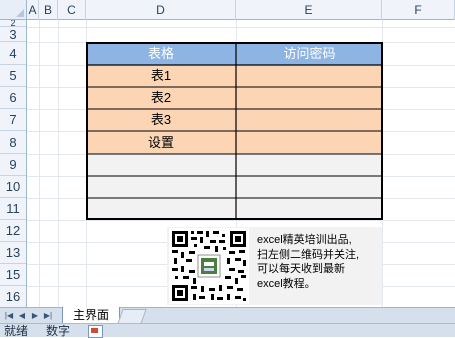  I want to click on promo-line: excel精英培训出品,, so click(304, 240).